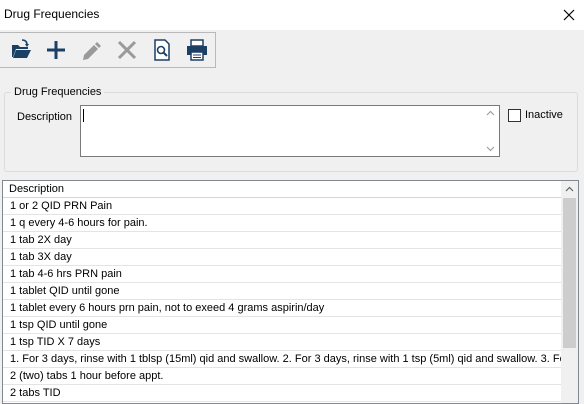  I want to click on chevron-down-icon, so click(490, 149).